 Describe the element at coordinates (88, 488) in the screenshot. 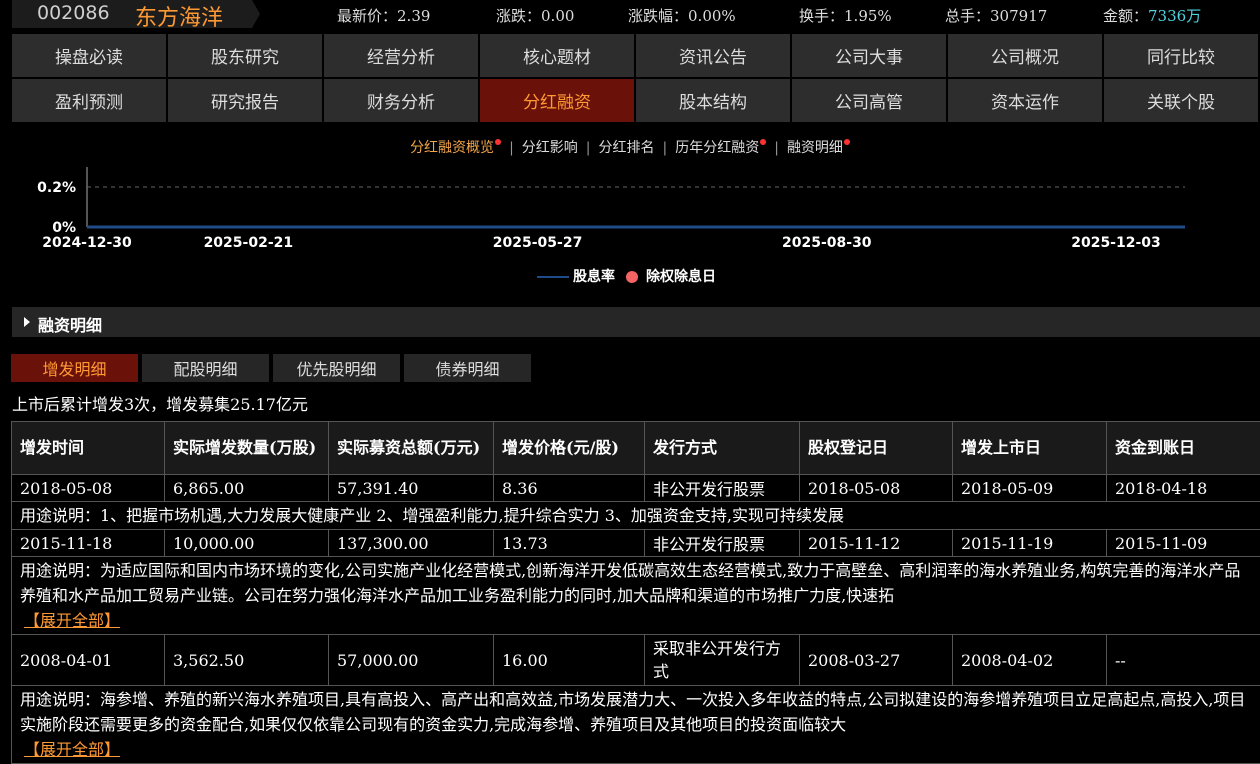

I see `table-cell: 2018-05-08` at that location.